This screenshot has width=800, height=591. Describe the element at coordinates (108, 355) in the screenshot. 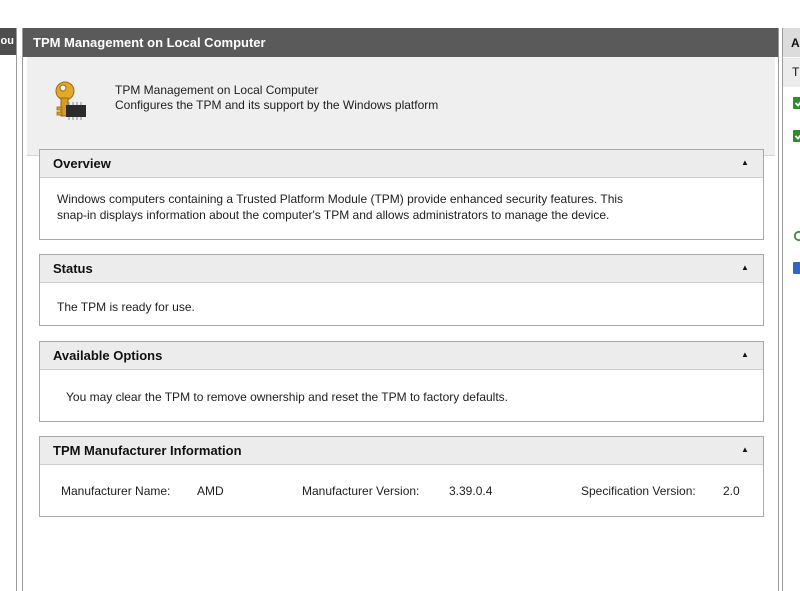

I see `available-options-title: Available Options` at that location.